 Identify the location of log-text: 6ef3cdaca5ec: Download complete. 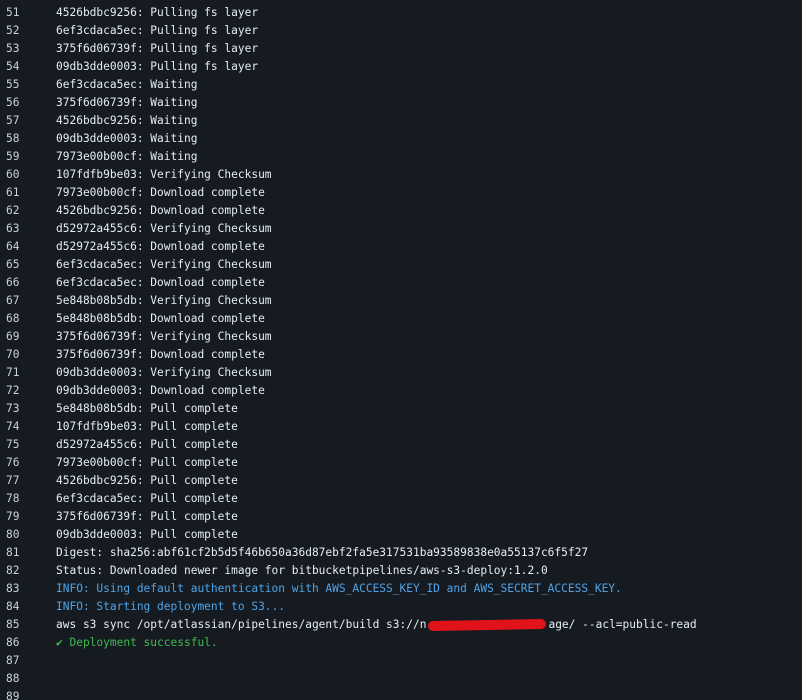
(160, 282).